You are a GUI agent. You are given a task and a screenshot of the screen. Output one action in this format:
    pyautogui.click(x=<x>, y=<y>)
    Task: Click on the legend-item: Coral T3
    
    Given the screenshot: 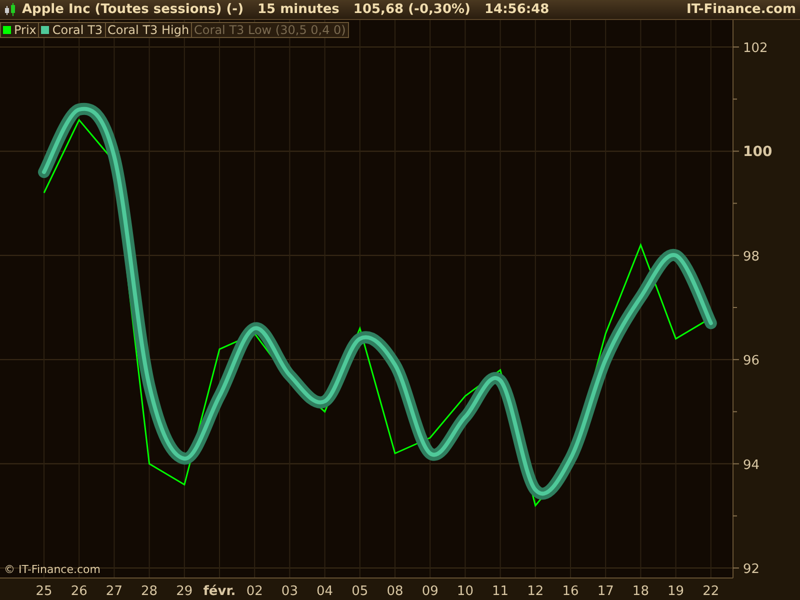 What is the action you would take?
    pyautogui.click(x=72, y=30)
    